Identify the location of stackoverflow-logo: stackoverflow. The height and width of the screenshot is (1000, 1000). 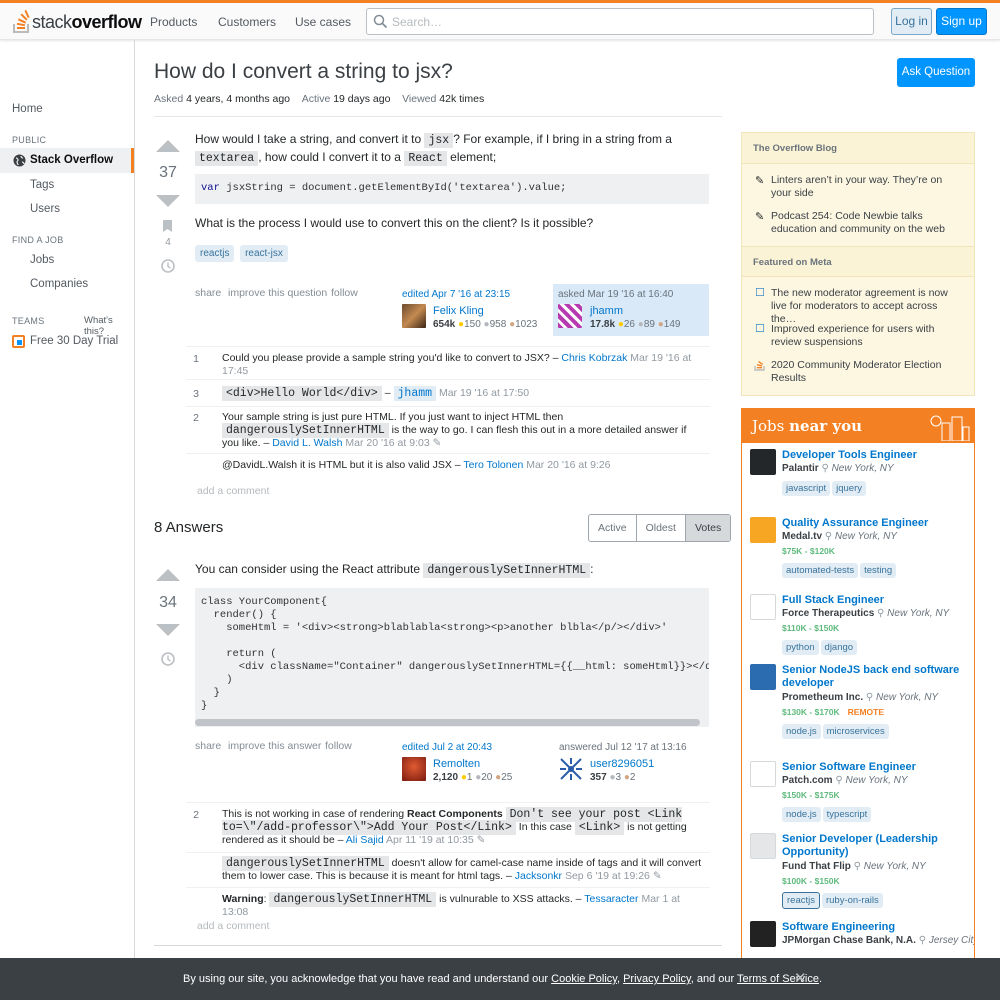
(77, 22).